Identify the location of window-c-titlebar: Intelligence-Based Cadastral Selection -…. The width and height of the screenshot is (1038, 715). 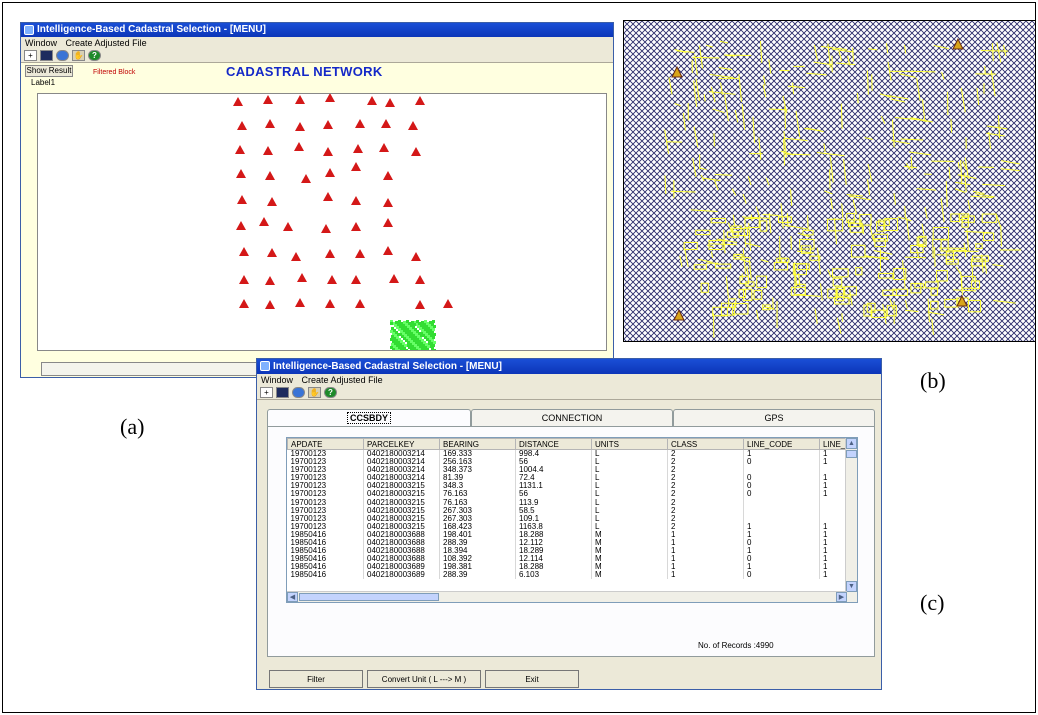
(569, 366).